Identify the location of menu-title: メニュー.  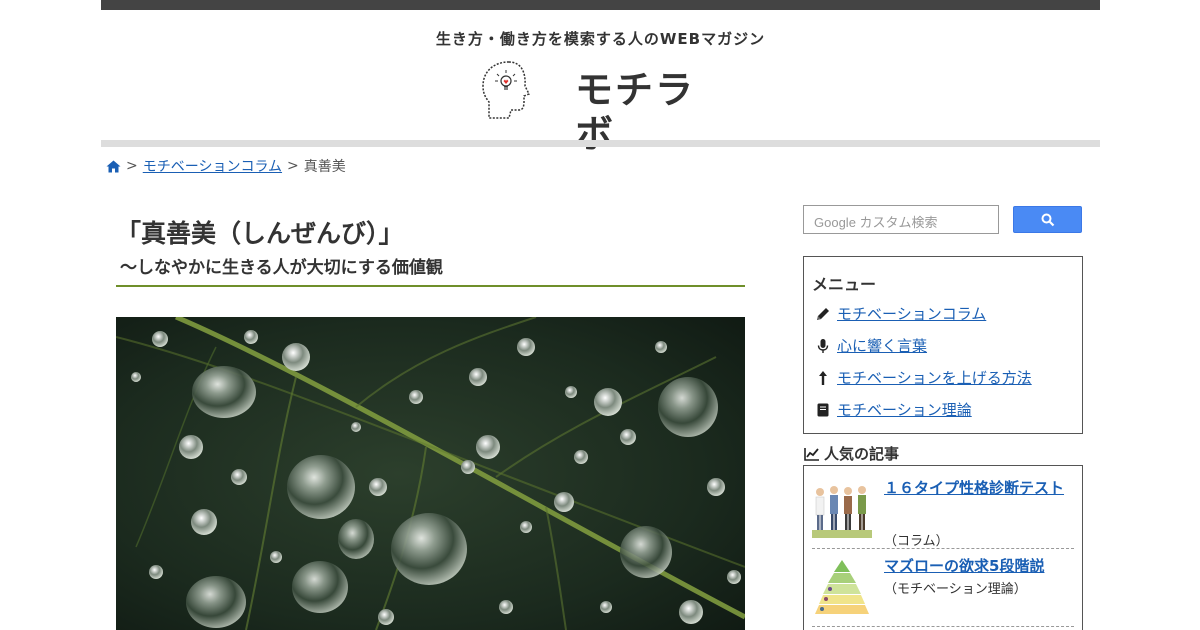
(844, 284).